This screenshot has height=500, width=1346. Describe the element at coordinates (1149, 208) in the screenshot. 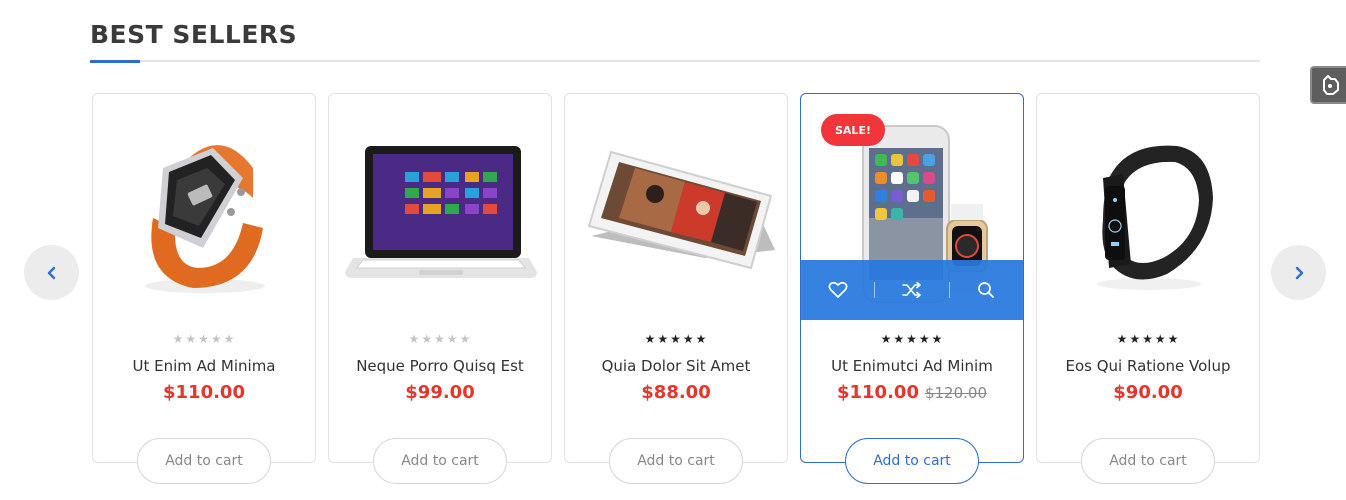

I see `product-image-fitness-band` at that location.